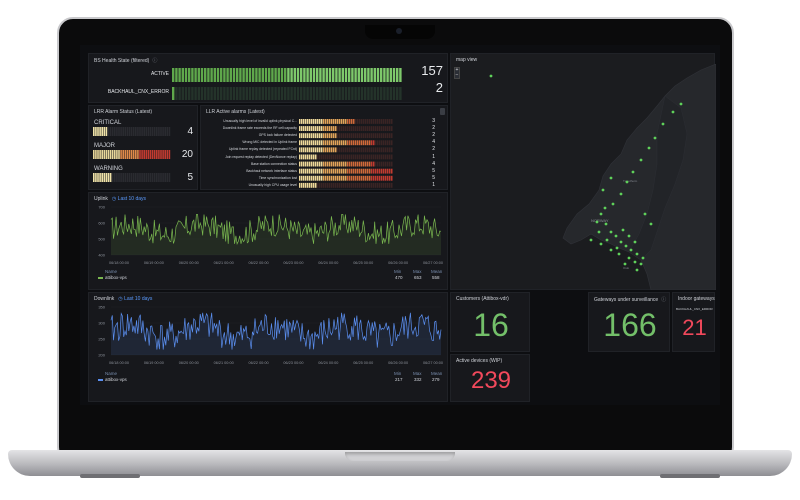 The width and height of the screenshot is (800, 500). Describe the element at coordinates (224, 263) in the screenshot. I see `x-tick-label: 06/21 00:00` at that location.